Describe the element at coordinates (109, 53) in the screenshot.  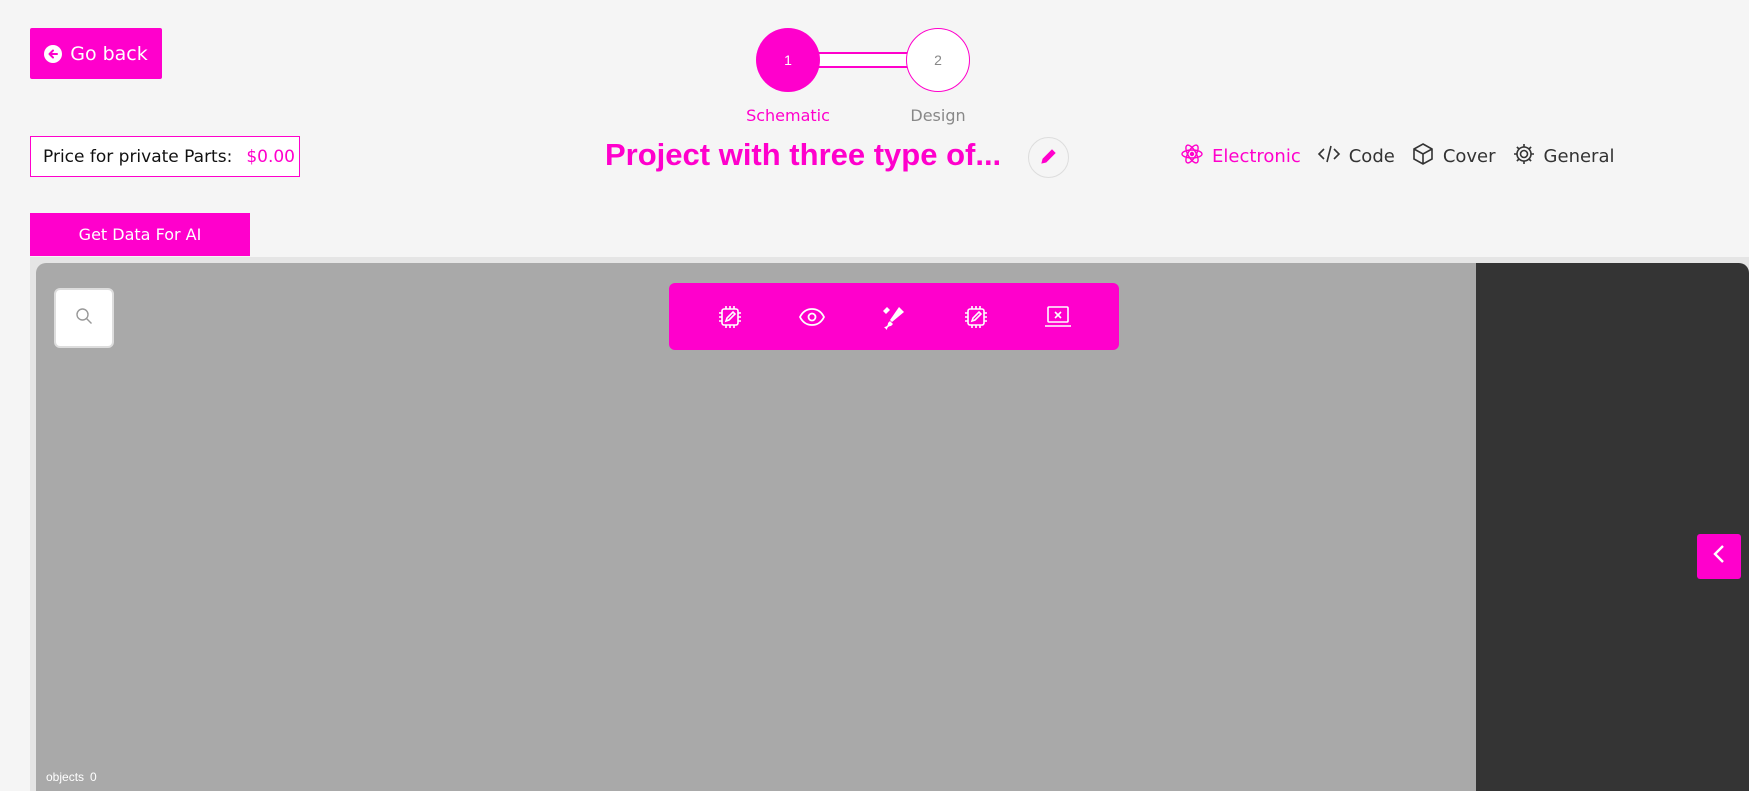
I see `go-back-label: Go back` at that location.